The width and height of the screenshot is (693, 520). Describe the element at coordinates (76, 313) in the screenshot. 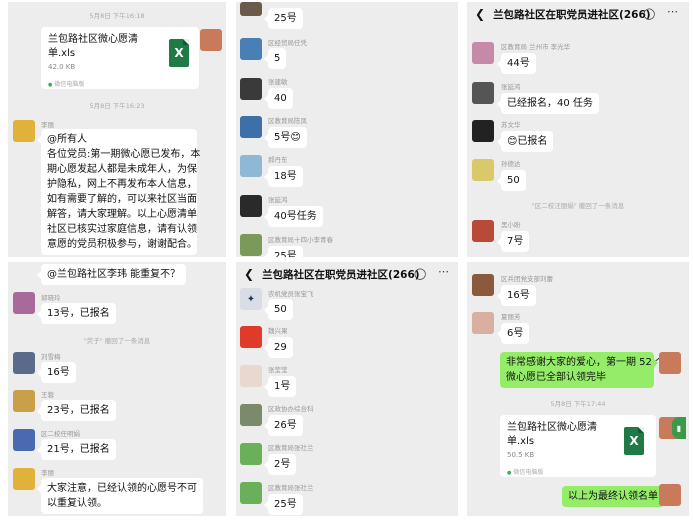

I see `chat-bubble: 13号，已报名` at that location.